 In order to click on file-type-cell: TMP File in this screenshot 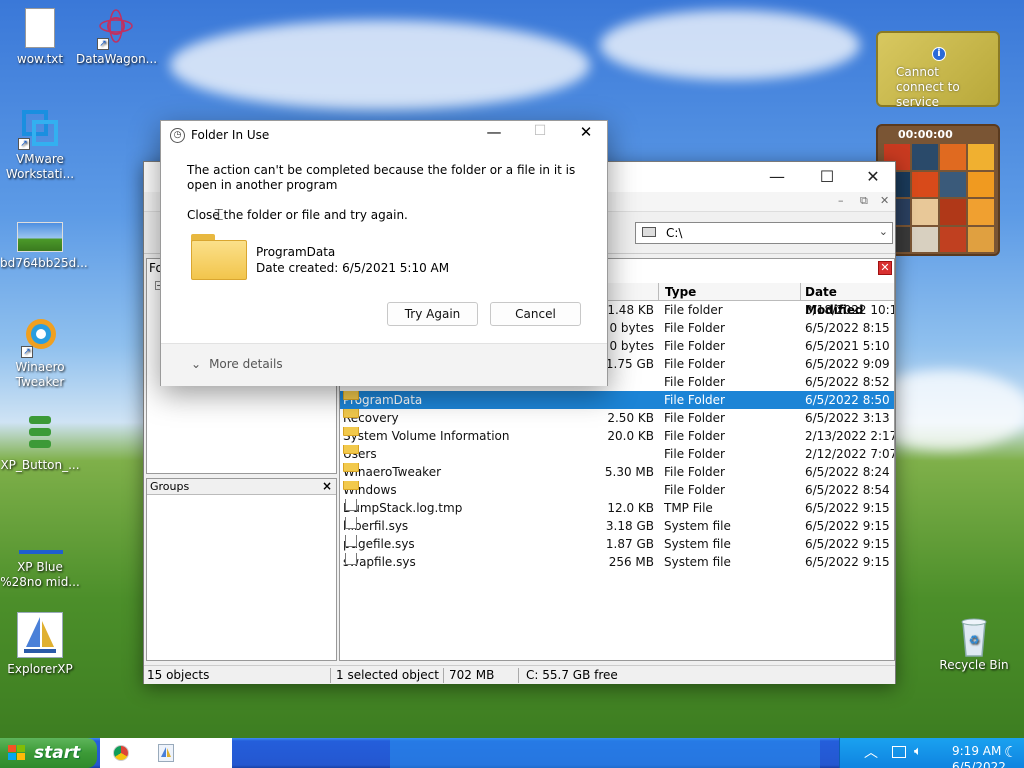, I will do `click(688, 508)`.